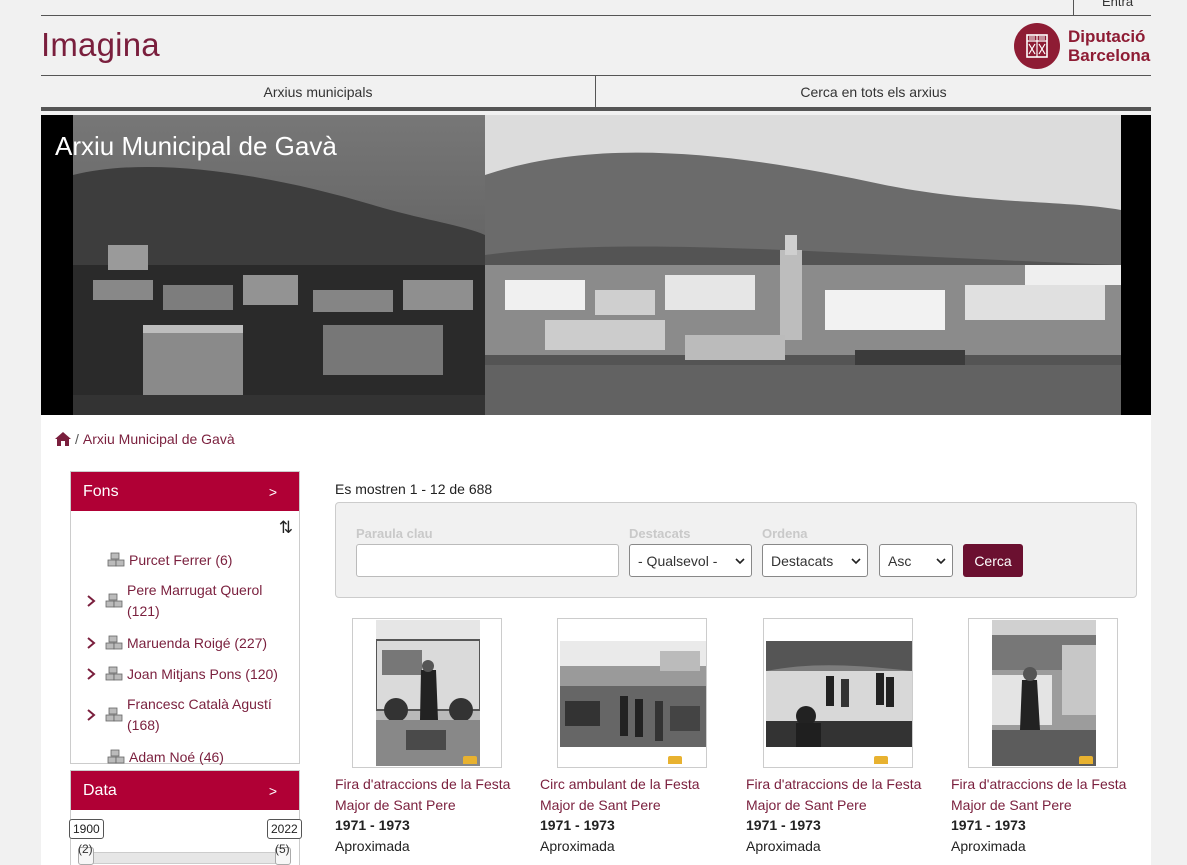 The height and width of the screenshot is (865, 1187). I want to click on ordena-select: Destacats, so click(815, 560).